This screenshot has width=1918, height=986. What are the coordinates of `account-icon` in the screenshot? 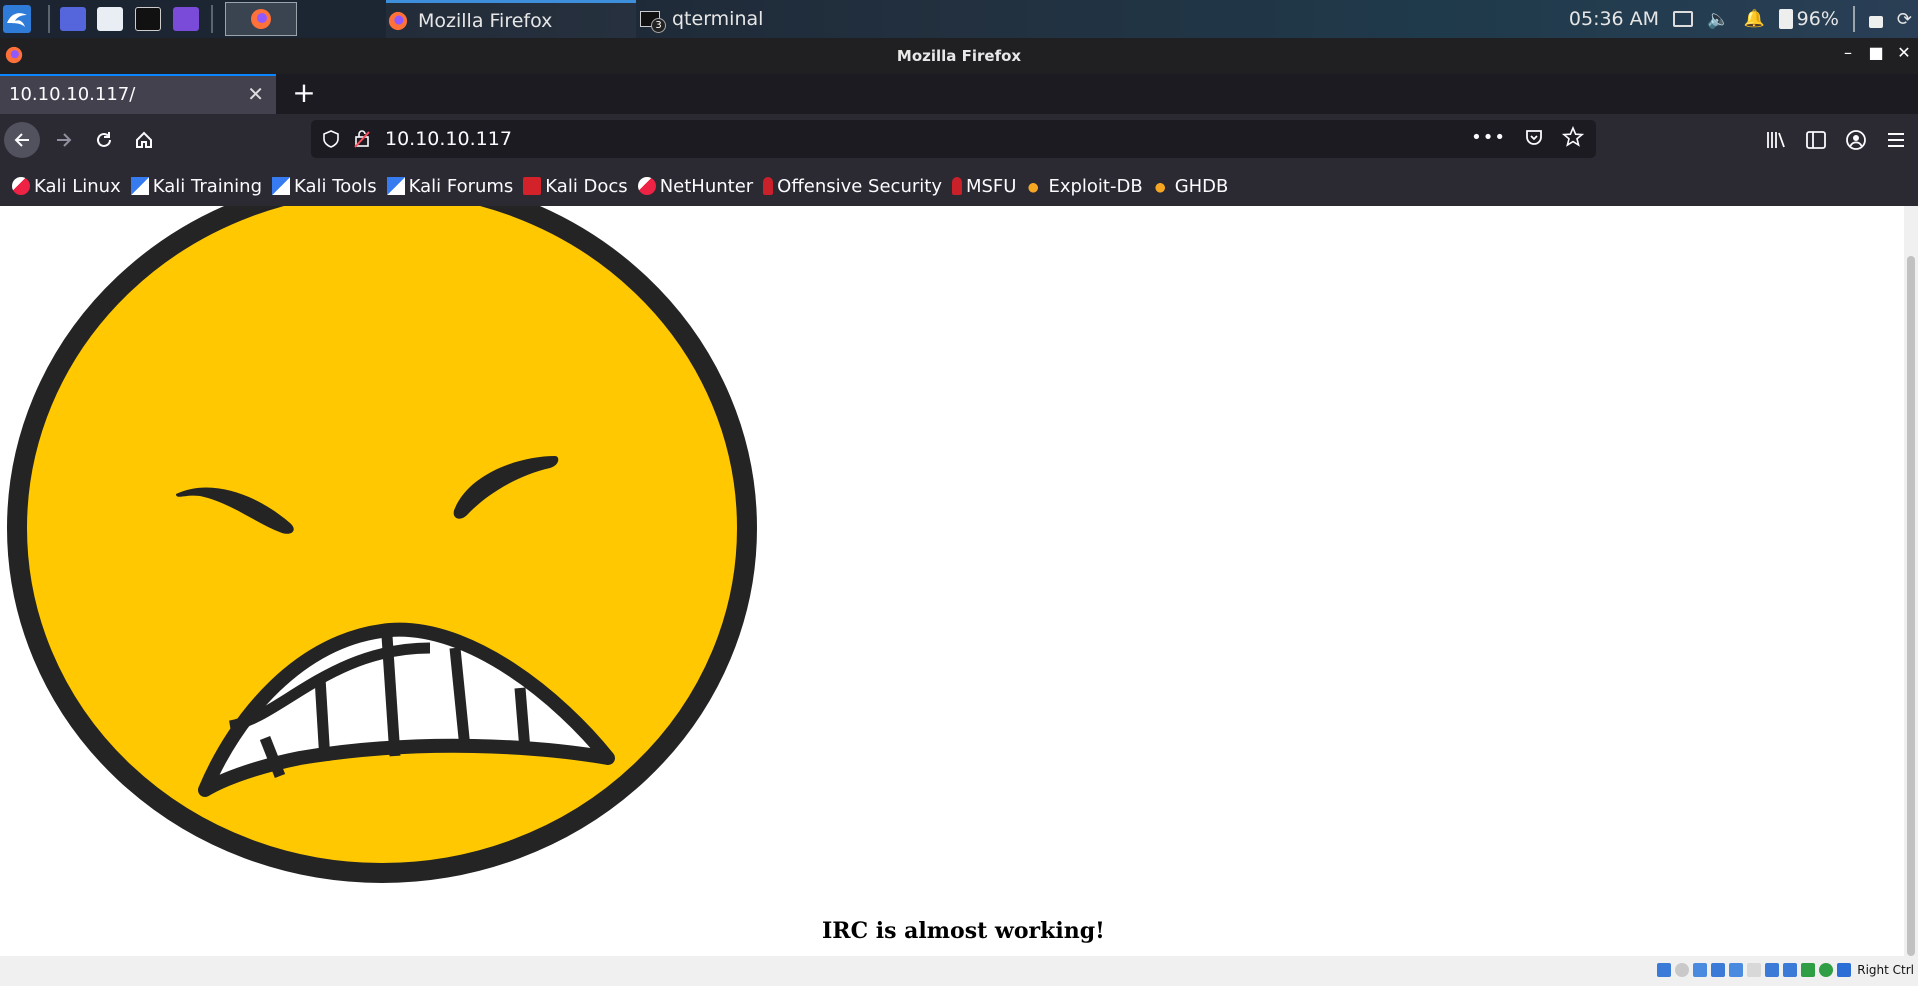 It's located at (1856, 140).